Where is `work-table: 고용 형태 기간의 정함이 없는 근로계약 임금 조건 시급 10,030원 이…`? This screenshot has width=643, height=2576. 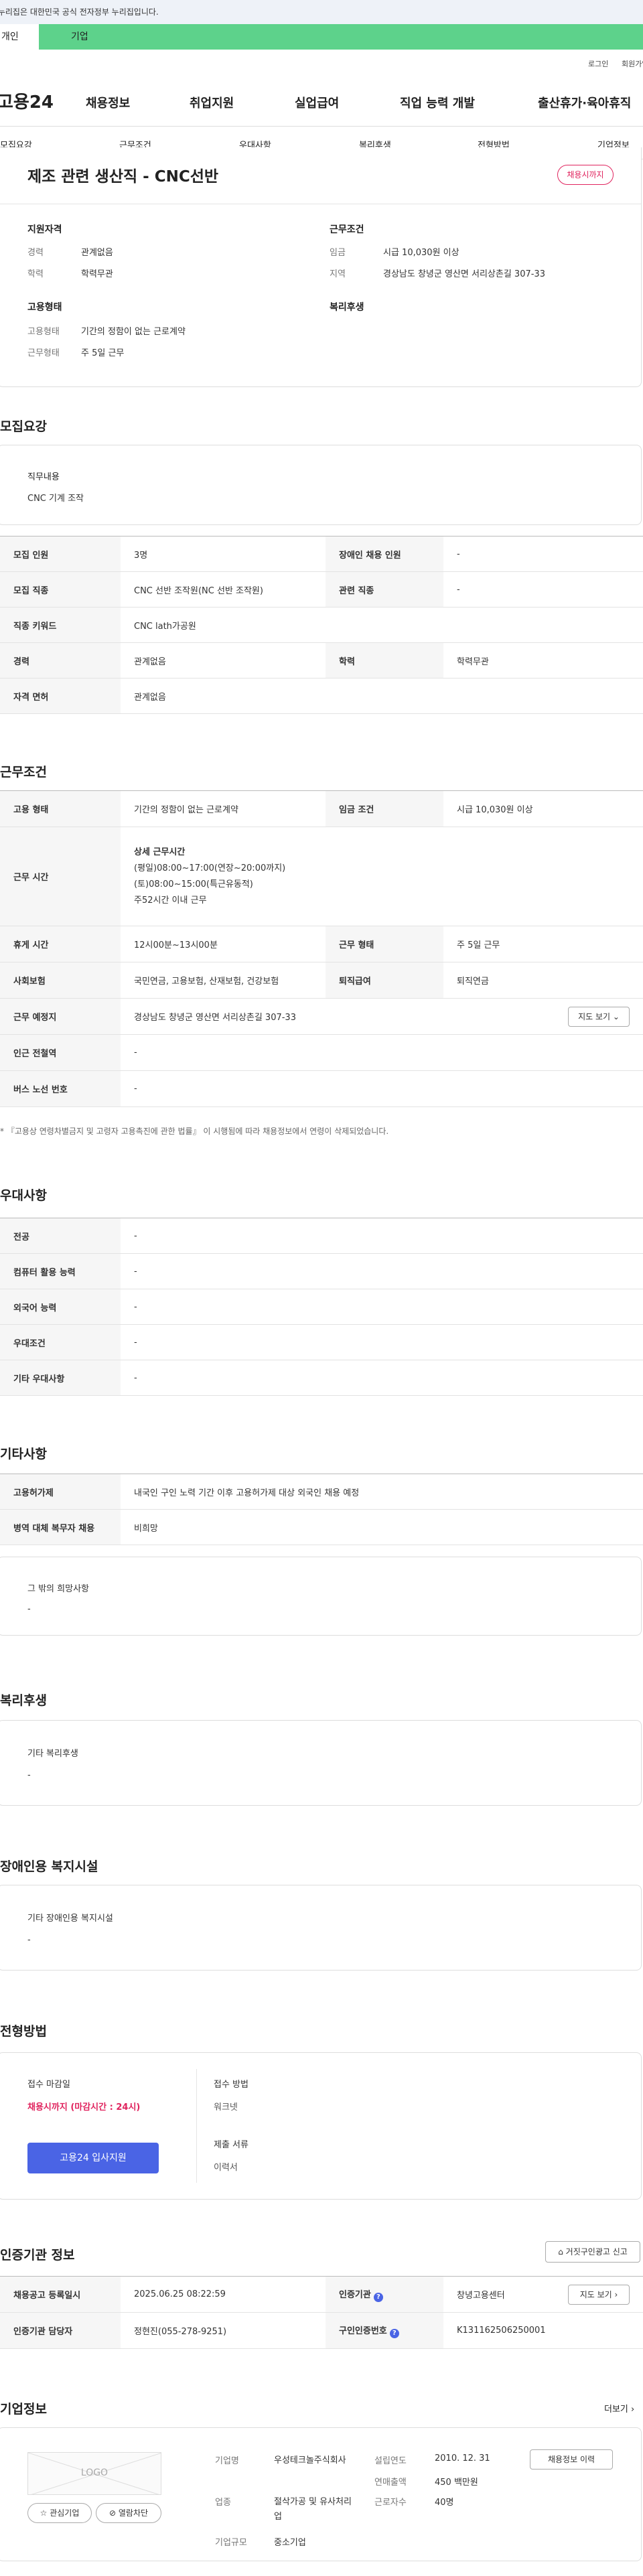 work-table: 고용 형태 기간의 정함이 없는 근로계약 임금 조건 시급 10,030원 이… is located at coordinates (321, 948).